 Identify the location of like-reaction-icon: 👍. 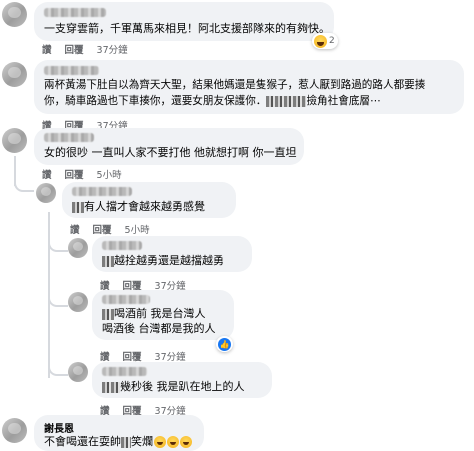
(224, 344).